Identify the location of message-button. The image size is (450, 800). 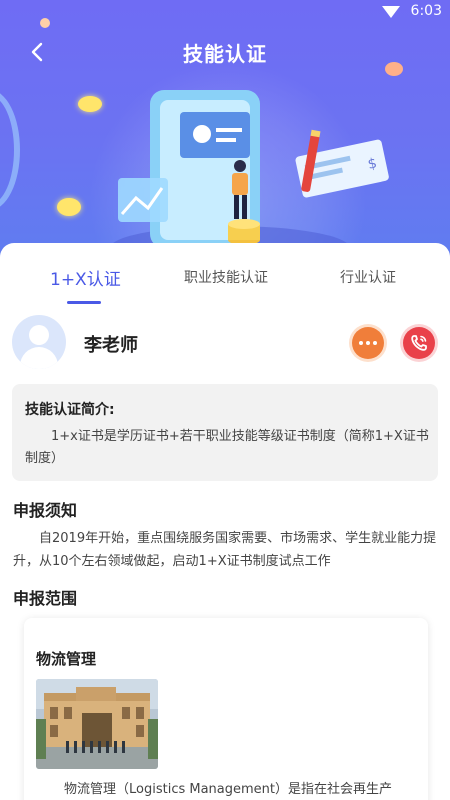
(368, 343).